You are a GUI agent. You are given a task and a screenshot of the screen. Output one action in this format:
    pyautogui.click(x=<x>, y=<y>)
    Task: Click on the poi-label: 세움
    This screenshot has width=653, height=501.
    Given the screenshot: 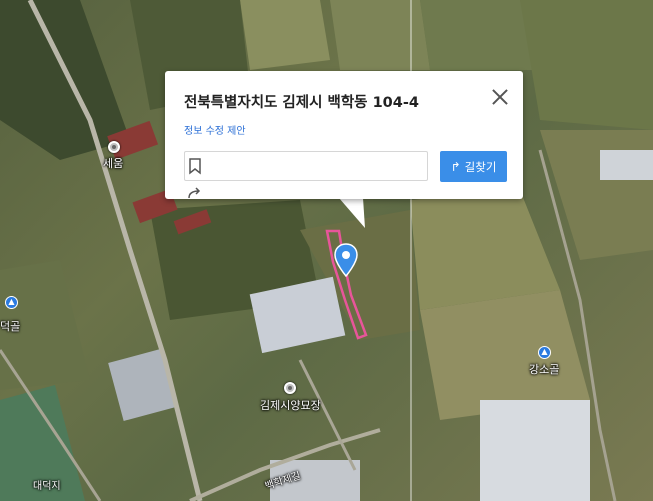 What is the action you would take?
    pyautogui.click(x=113, y=163)
    